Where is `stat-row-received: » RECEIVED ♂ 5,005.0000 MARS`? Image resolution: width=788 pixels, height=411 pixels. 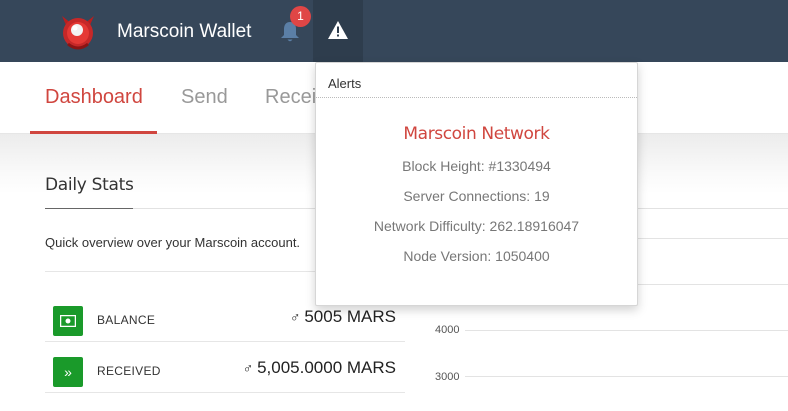
stat-row-received: » RECEIVED ♂ 5,005.0000 MARS is located at coordinates (225, 370).